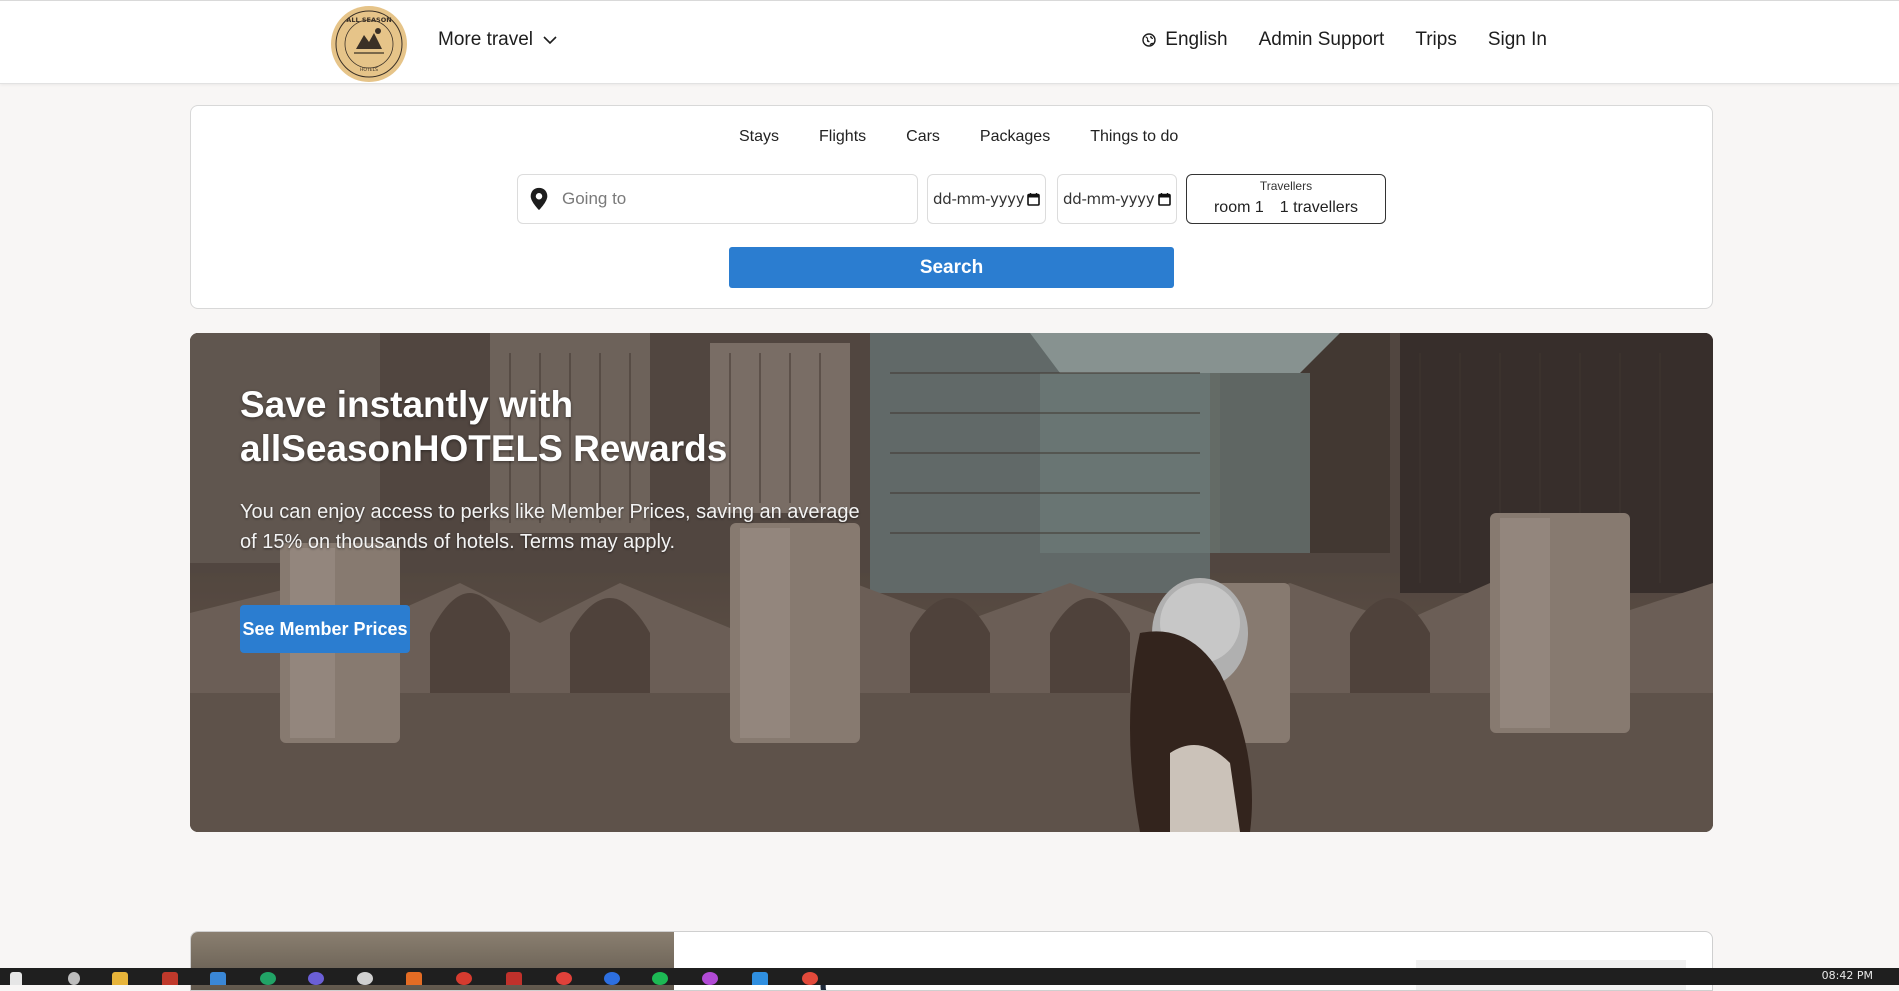  I want to click on taskbar-clock: 08:42 PM, so click(1847, 975).